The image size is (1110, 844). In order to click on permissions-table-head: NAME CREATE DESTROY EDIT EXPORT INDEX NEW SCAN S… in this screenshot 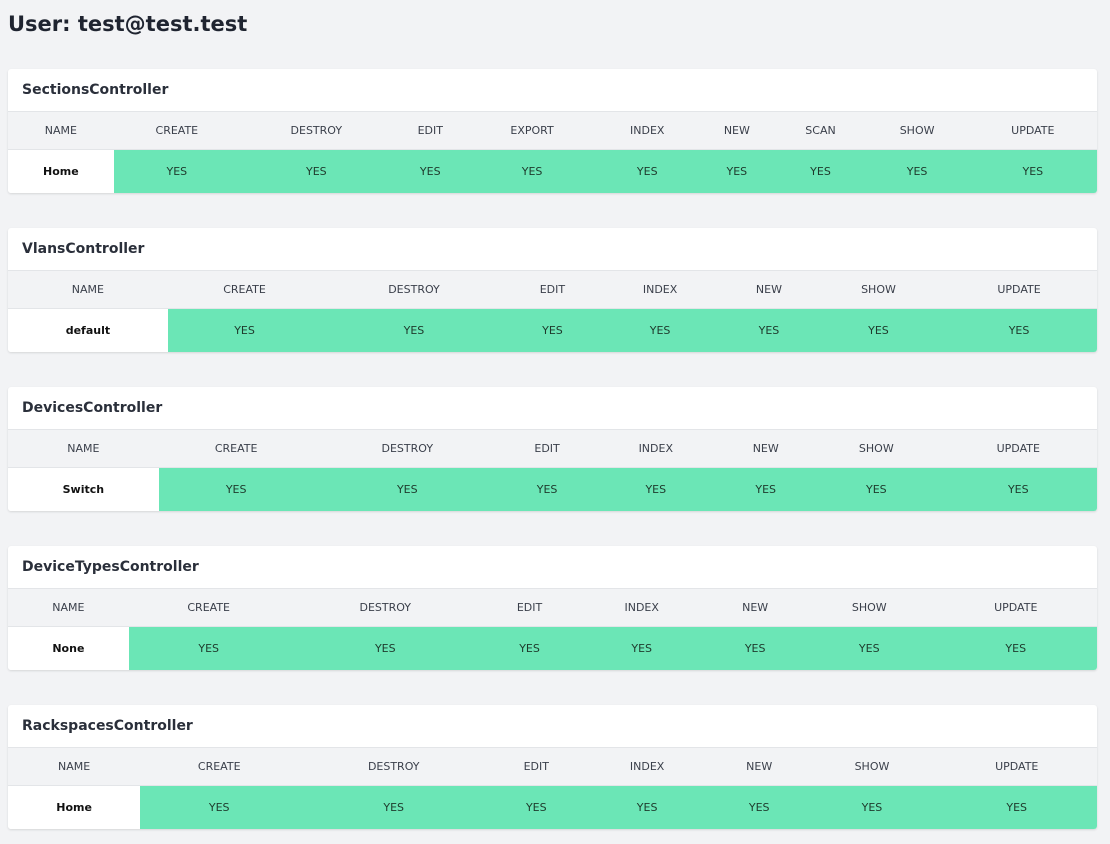, I will do `click(552, 131)`.